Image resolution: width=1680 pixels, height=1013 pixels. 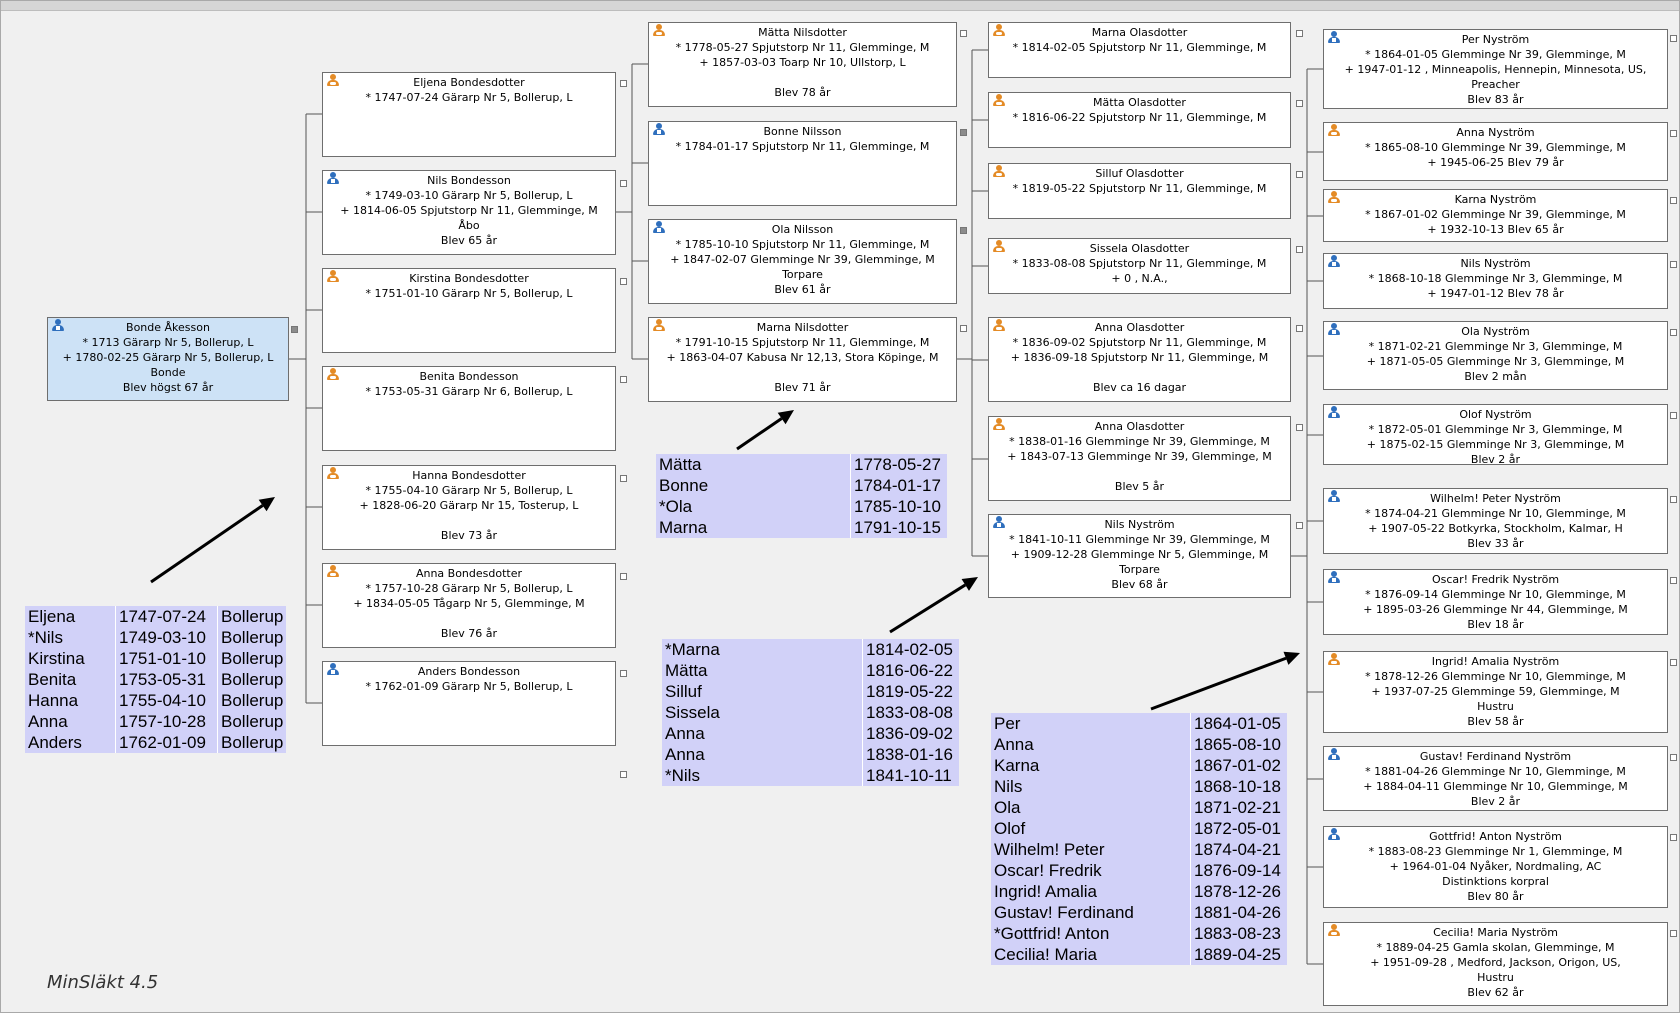 I want to click on summary-cell: 1816-06-22, so click(x=910, y=670).